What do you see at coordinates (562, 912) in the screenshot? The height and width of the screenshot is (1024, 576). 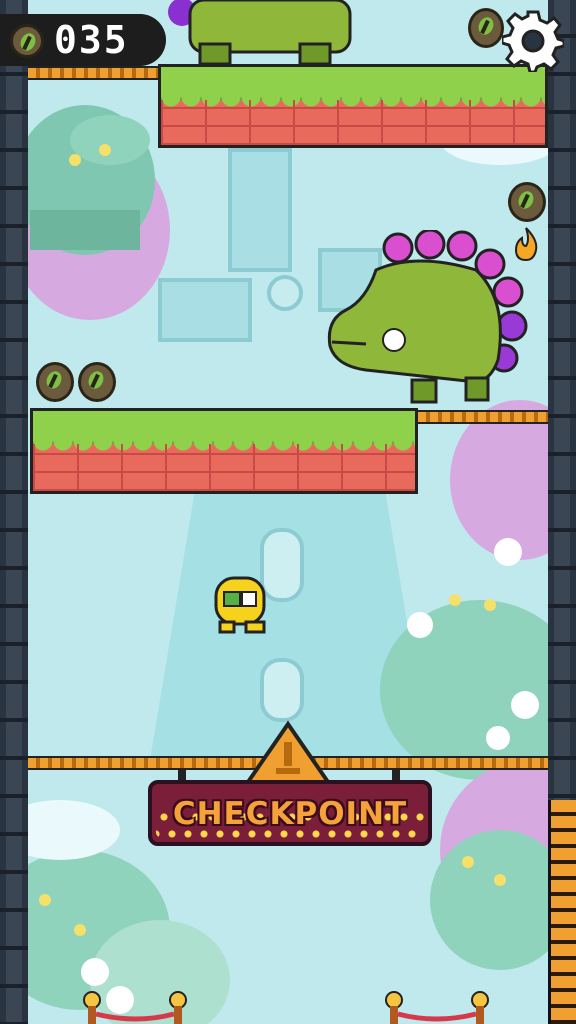 I see `progress-gauge` at bounding box center [562, 912].